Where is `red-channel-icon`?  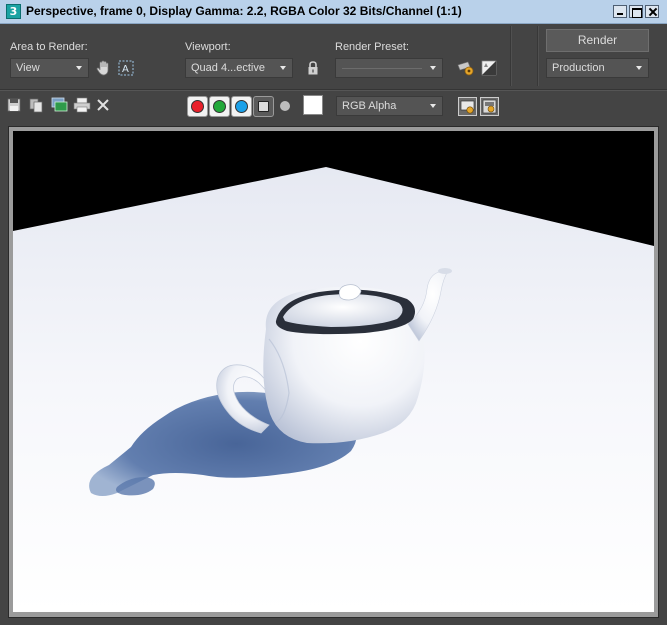
red-channel-icon is located at coordinates (197, 106).